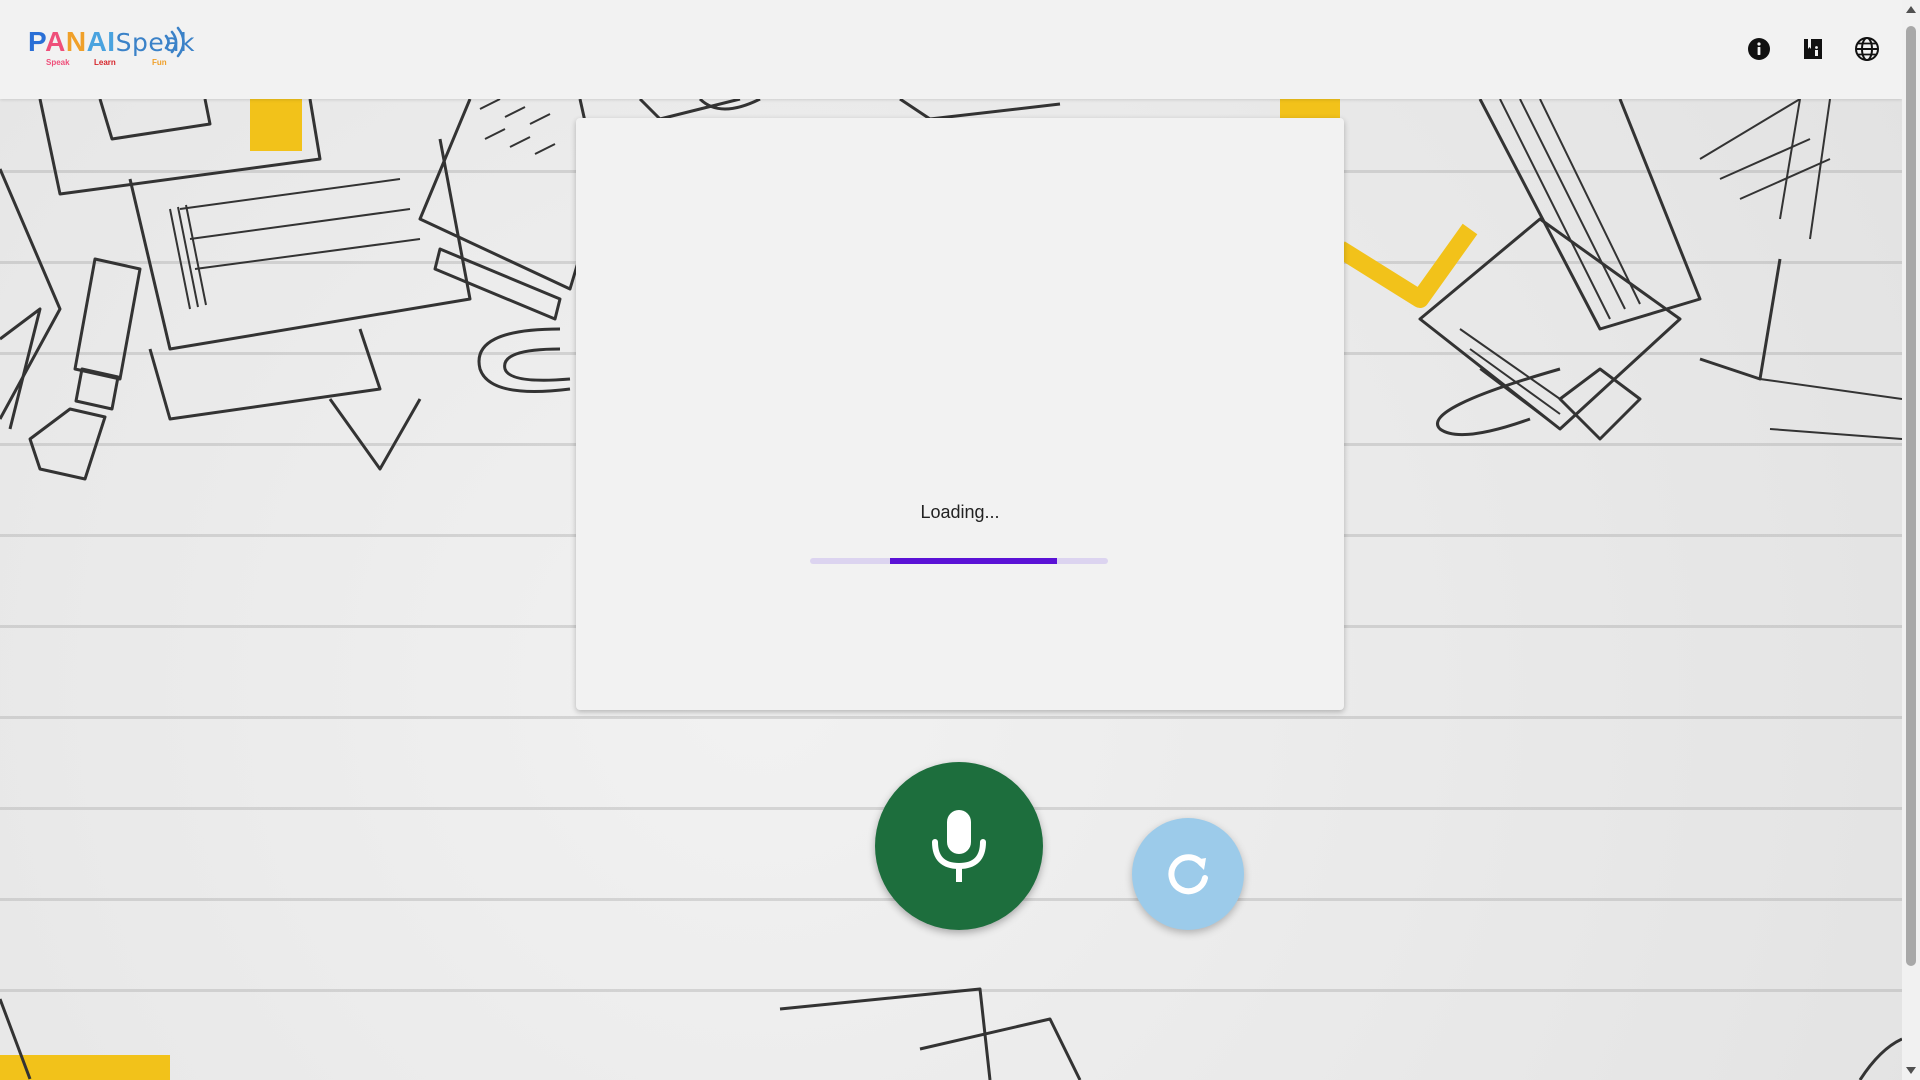 The height and width of the screenshot is (1080, 1920). I want to click on book-icon, so click(1813, 49).